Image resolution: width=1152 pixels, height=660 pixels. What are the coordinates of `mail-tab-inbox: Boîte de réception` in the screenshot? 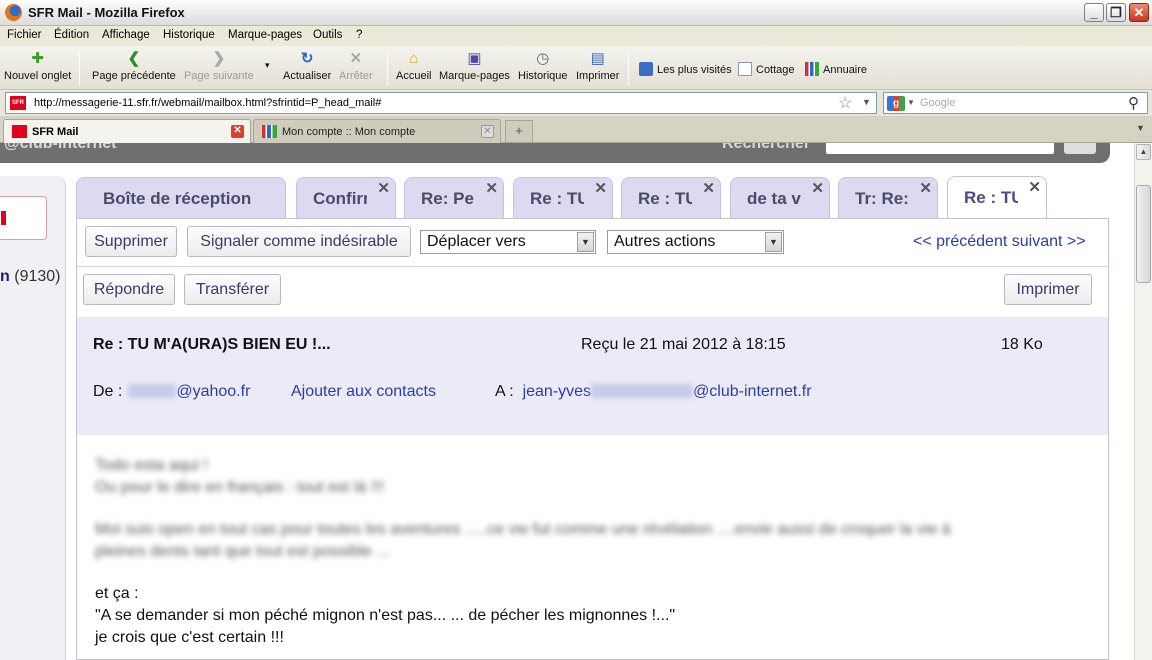 It's located at (181, 197).